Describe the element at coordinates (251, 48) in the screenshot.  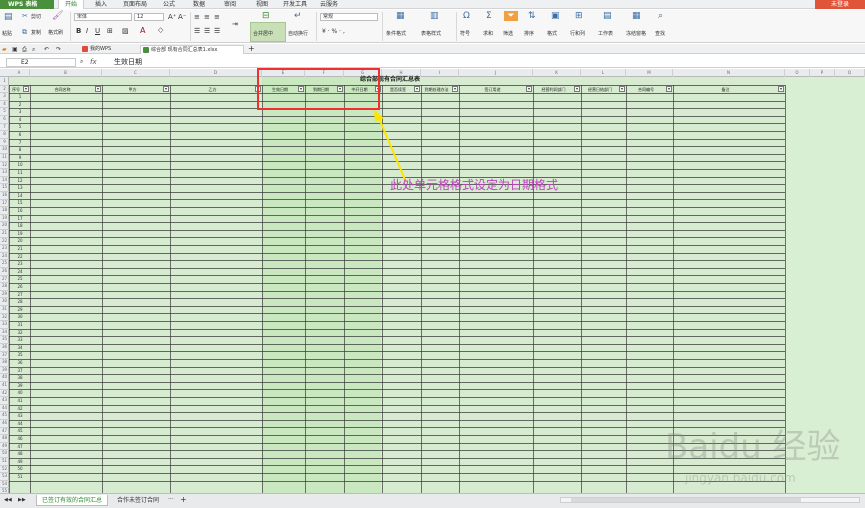
I see `new-tab-button: +` at that location.